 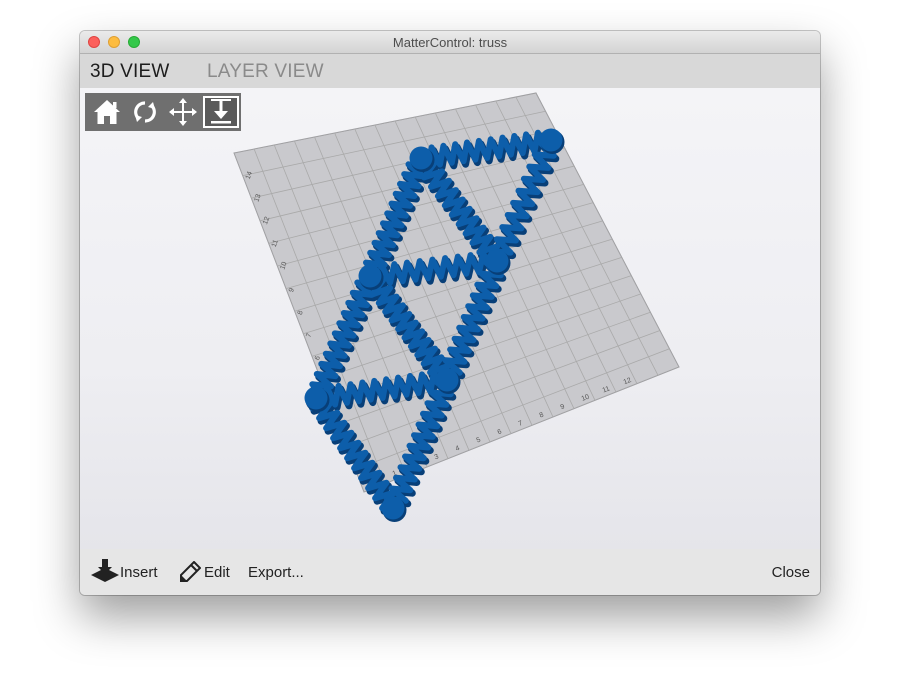 I want to click on home-view-button, so click(x=107, y=112).